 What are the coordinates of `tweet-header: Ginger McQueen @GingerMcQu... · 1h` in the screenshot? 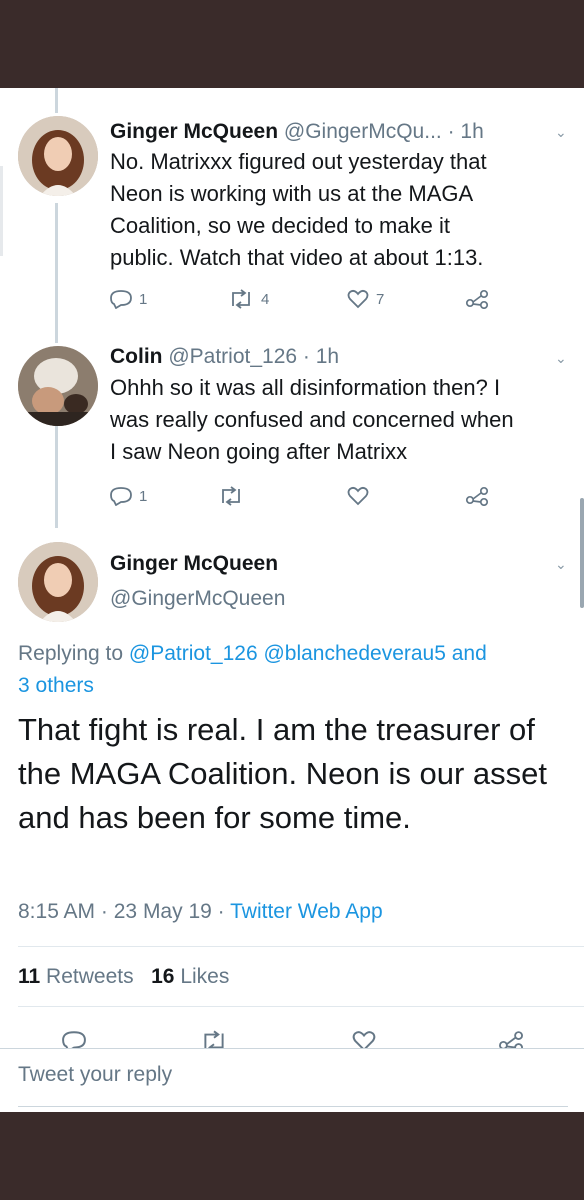 It's located at (297, 132).